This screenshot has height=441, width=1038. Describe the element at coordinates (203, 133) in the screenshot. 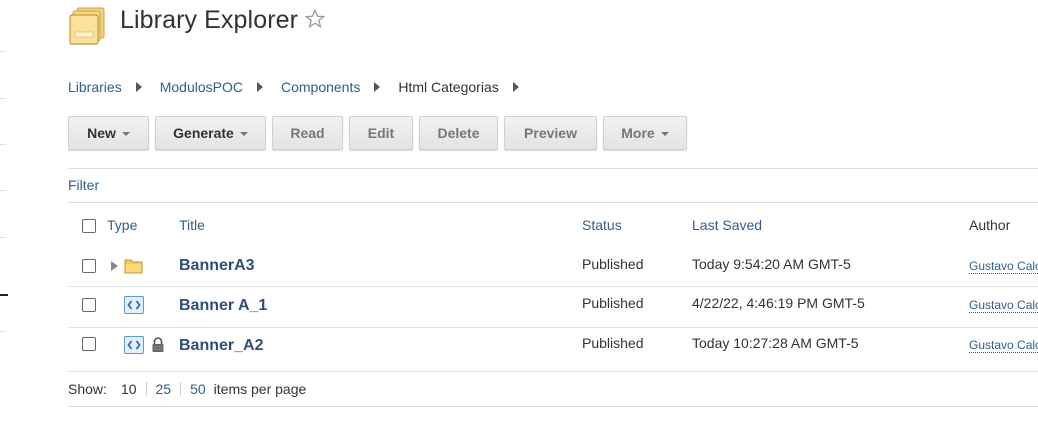

I see `generate-button-label: Generate` at that location.